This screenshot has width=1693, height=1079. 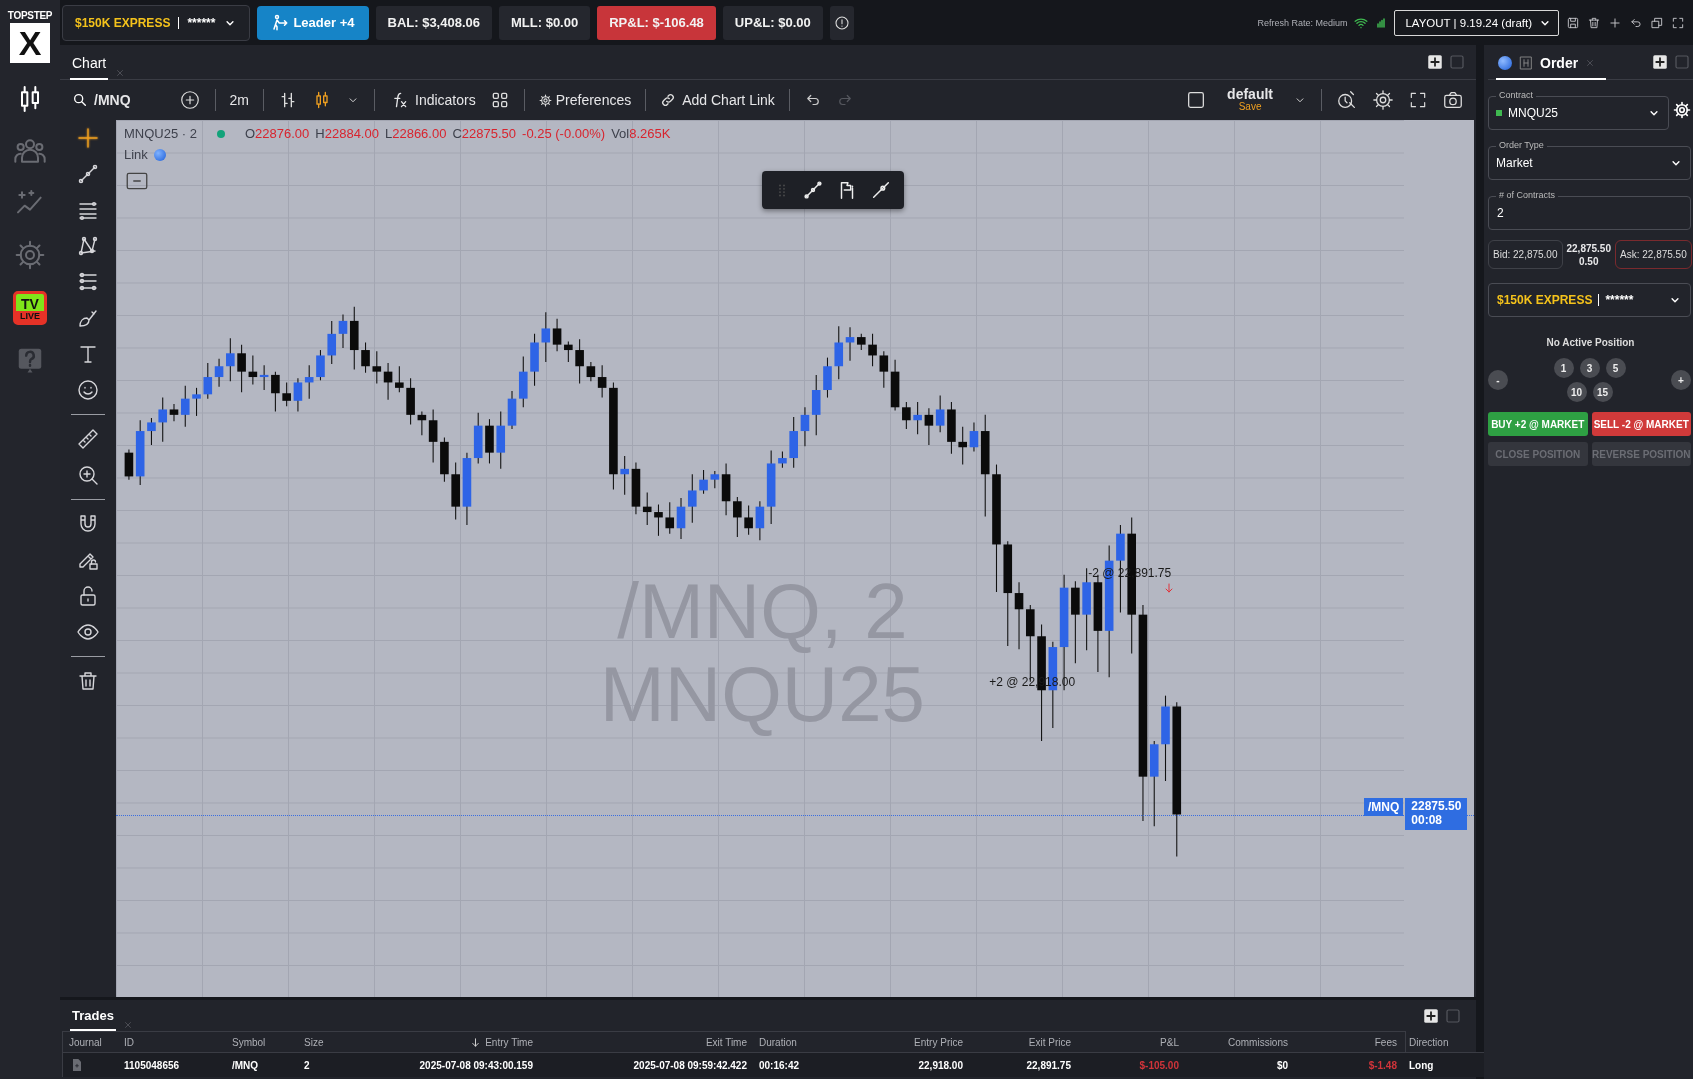 I want to click on info-icon, so click(x=841, y=22).